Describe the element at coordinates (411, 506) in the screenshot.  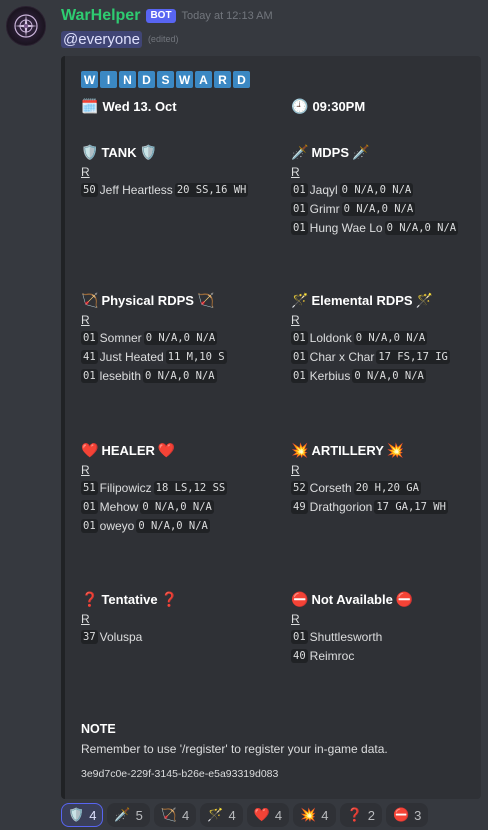
I see `member-stats: 17 GA,17 WH` at that location.